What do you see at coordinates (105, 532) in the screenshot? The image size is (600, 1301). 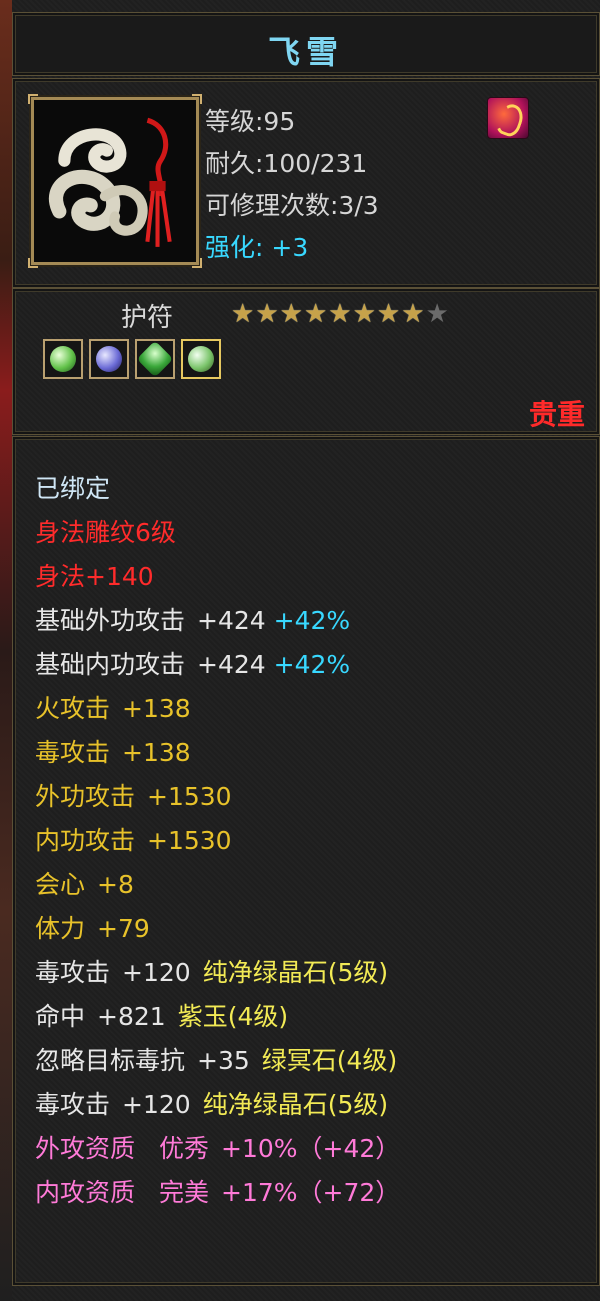 I see `engrave-level: 身法雕纹6级` at bounding box center [105, 532].